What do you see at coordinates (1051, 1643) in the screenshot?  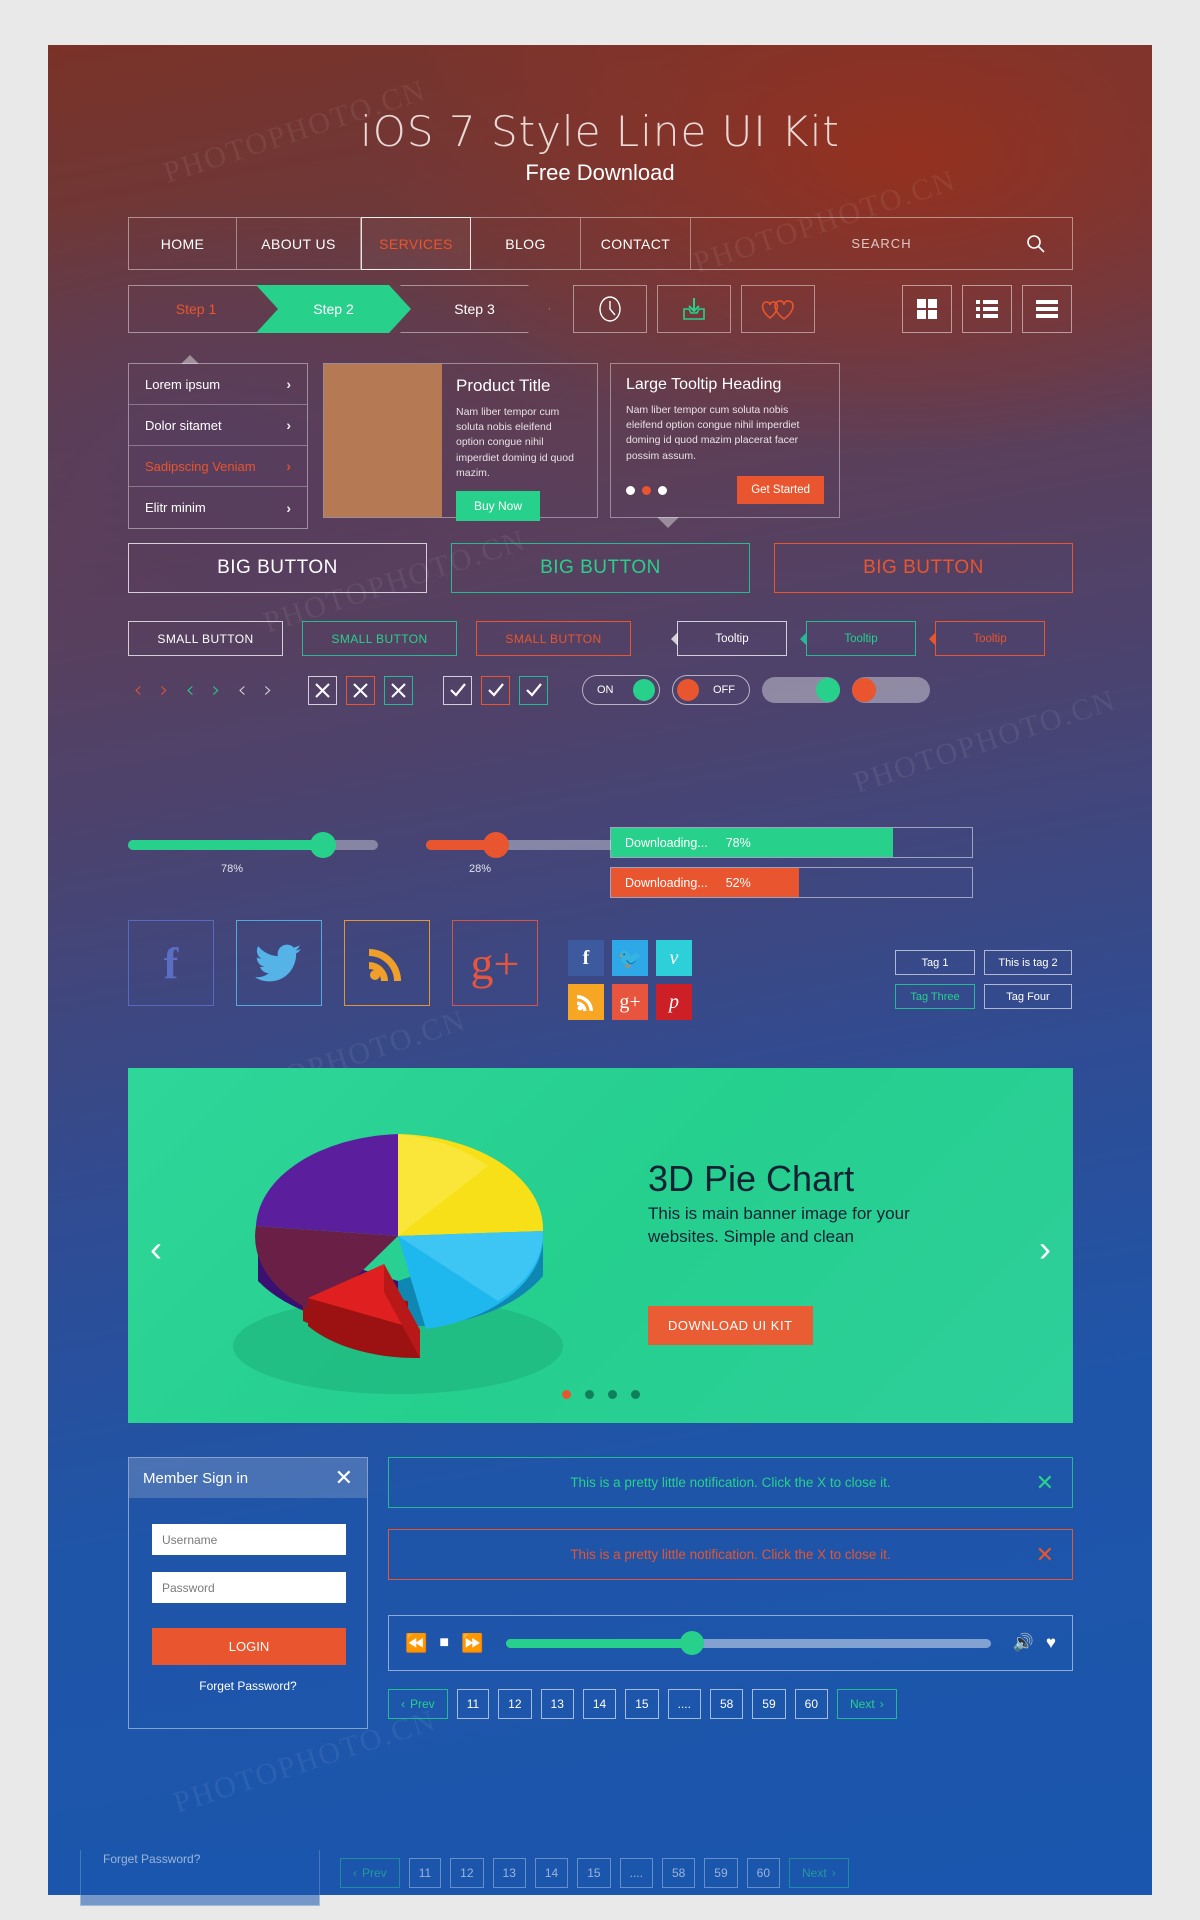 I see `heart-icon: ♥` at bounding box center [1051, 1643].